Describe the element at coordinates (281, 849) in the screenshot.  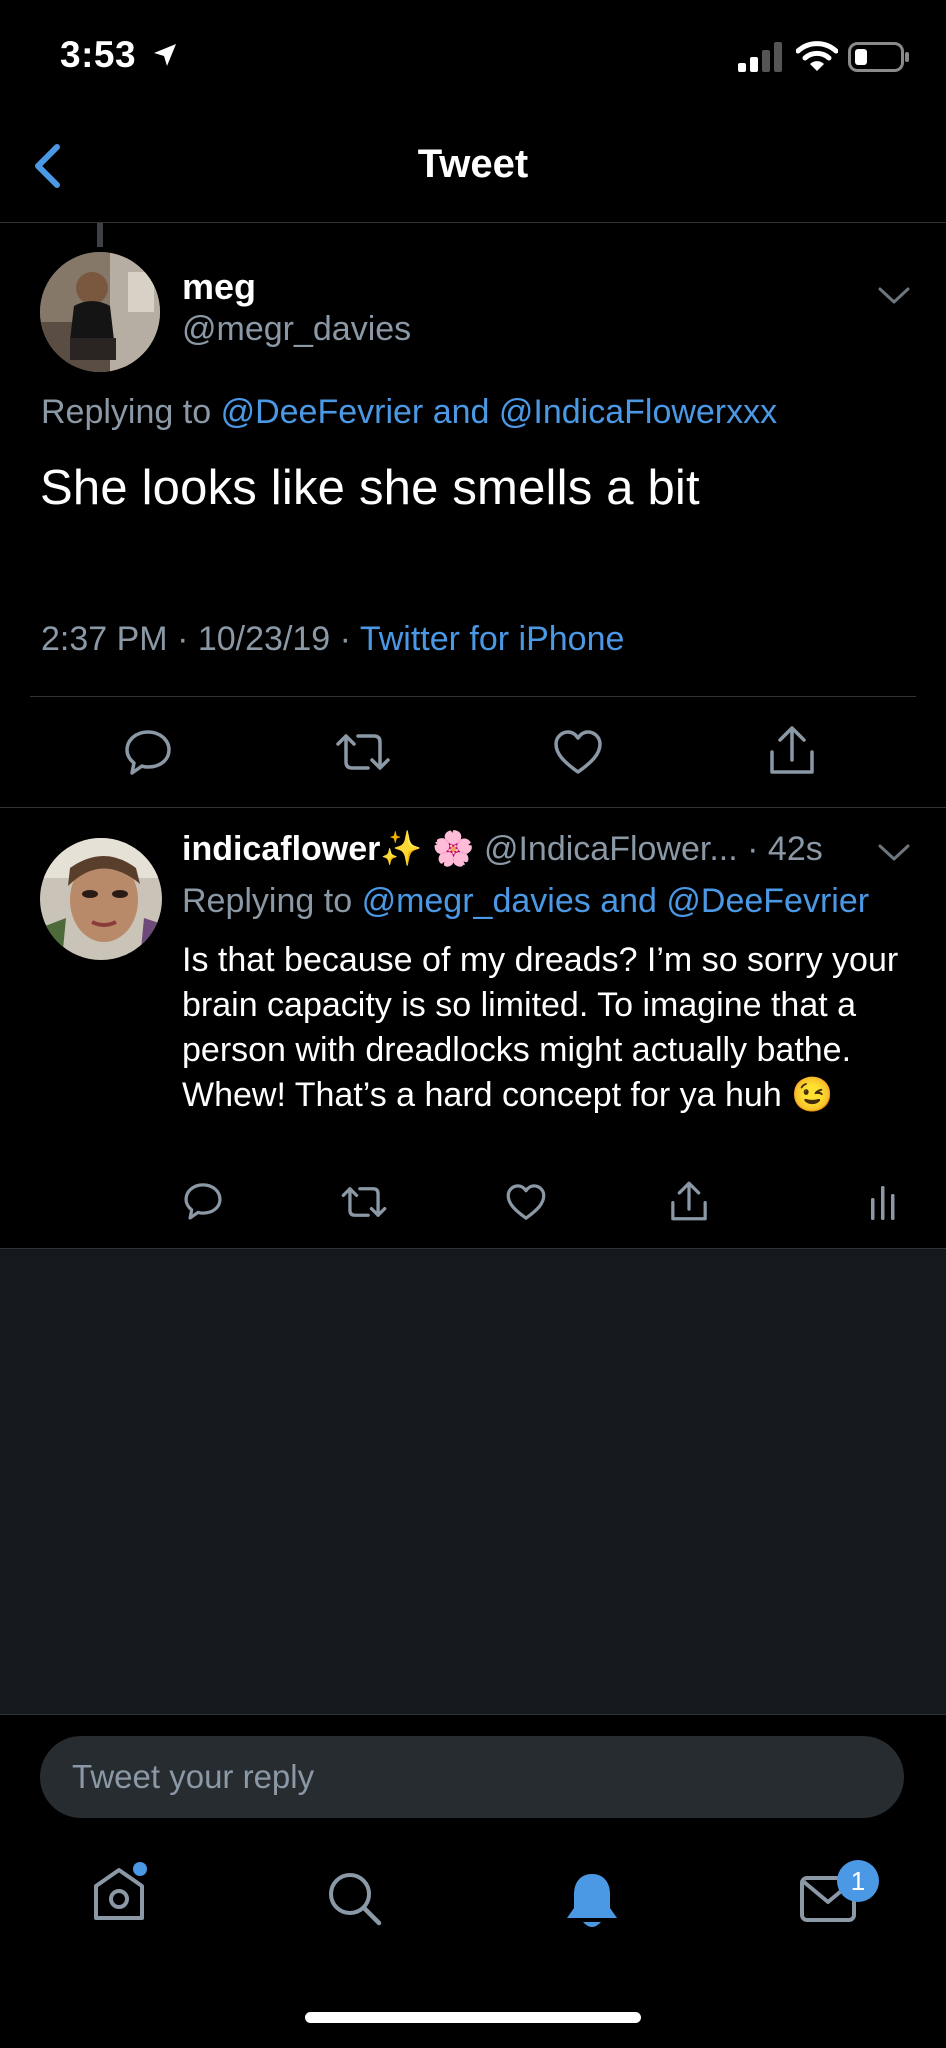
I see `reply-author-name: indicaflower` at that location.